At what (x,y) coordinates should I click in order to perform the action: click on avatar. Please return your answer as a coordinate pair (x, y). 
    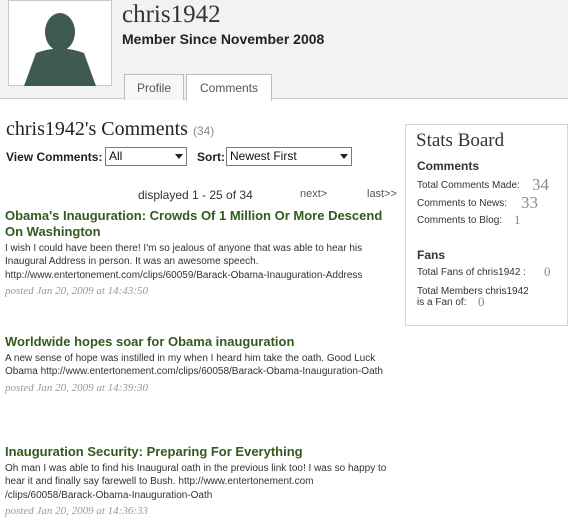
    Looking at the image, I should click on (60, 43).